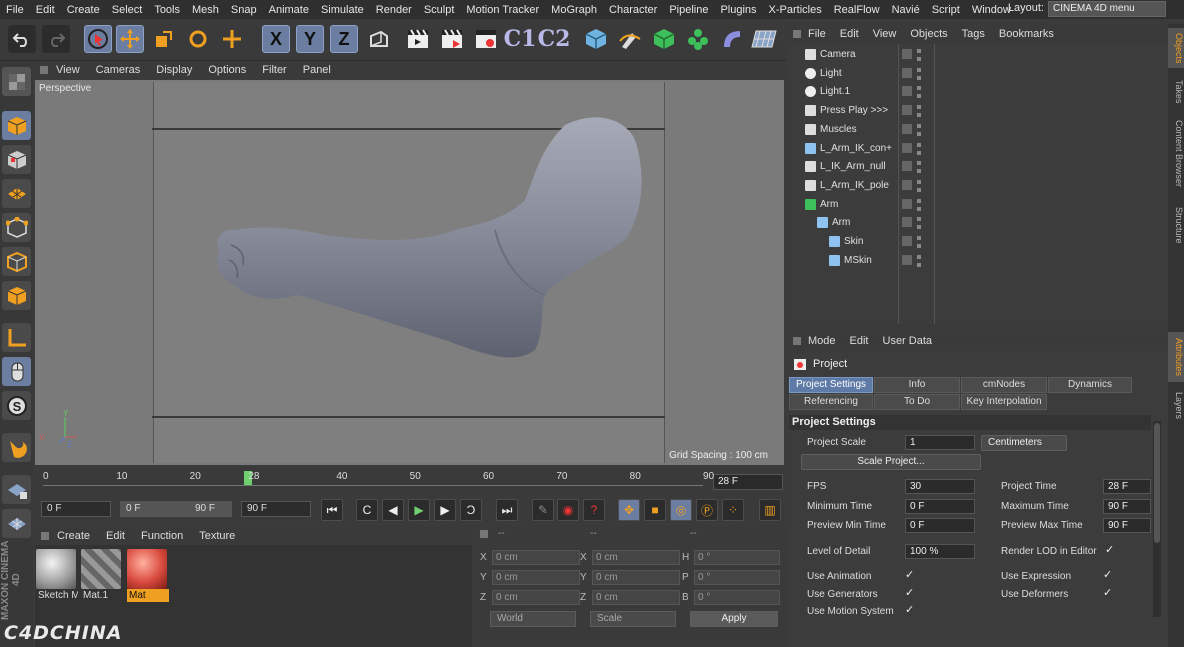  I want to click on menu-animate: Animate, so click(289, 10).